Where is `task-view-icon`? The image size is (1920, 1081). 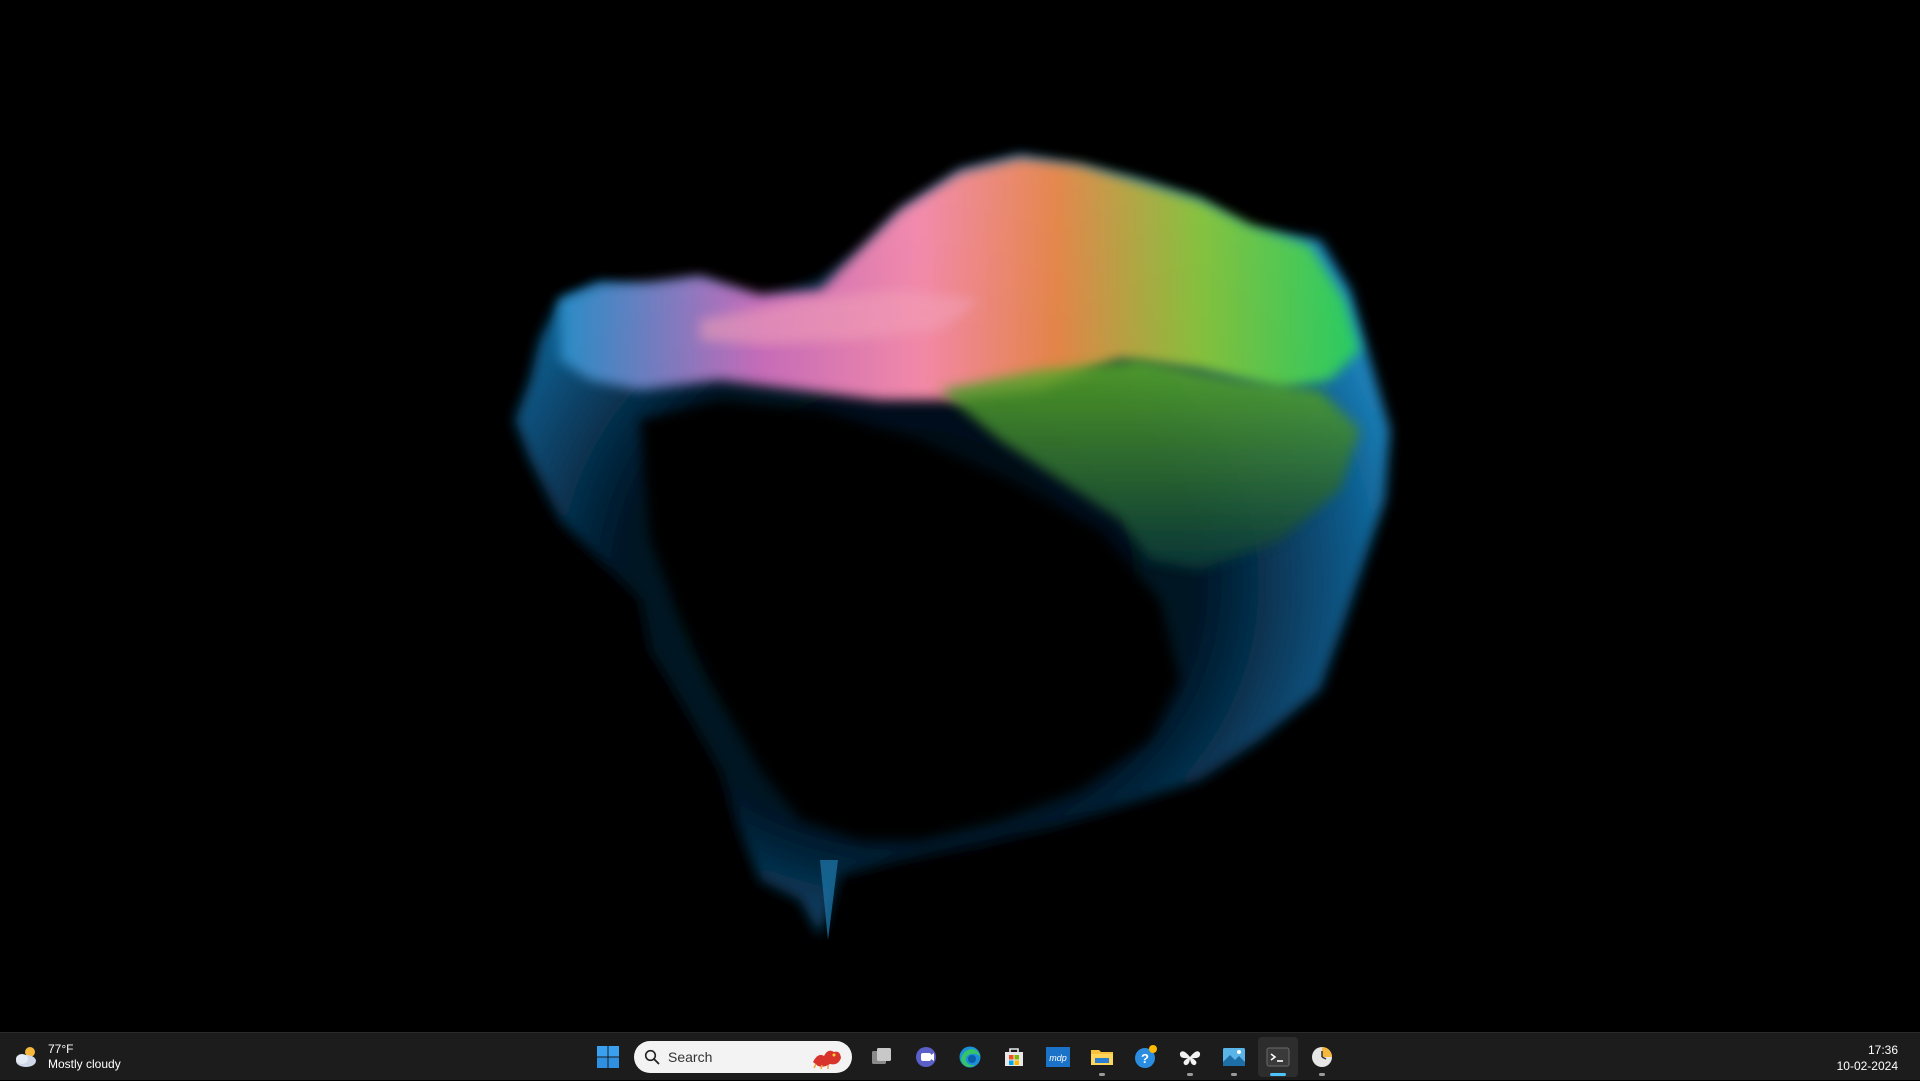
task-view-icon is located at coordinates (881, 1056).